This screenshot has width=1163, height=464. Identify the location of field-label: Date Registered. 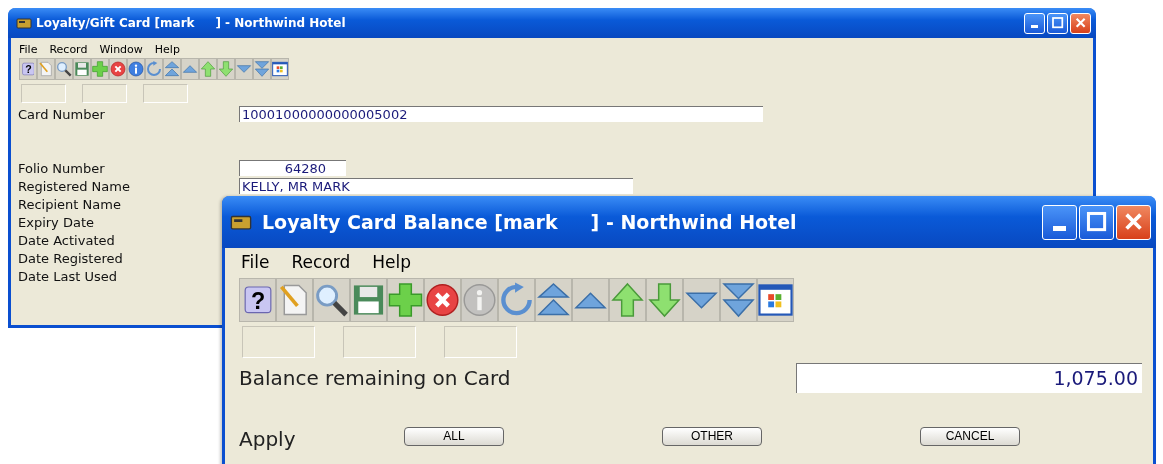
(71, 258).